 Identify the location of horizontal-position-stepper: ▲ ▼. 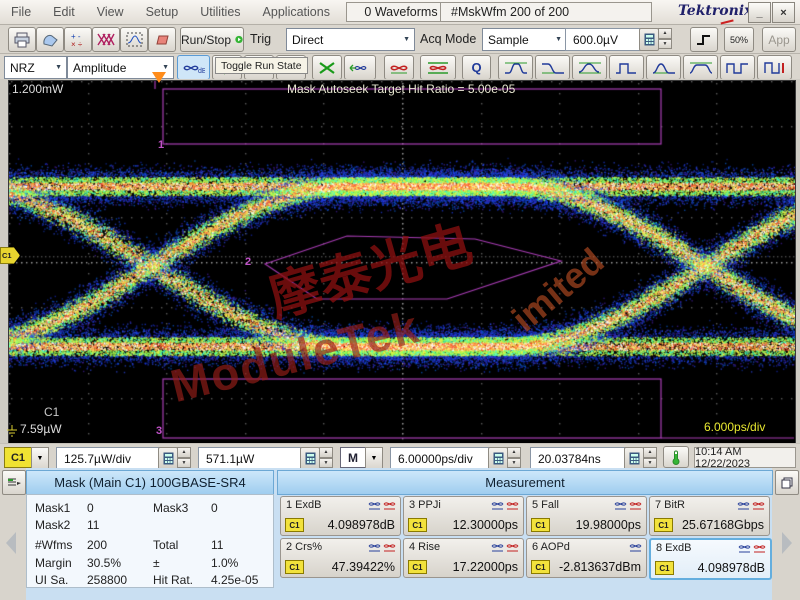
(650, 457).